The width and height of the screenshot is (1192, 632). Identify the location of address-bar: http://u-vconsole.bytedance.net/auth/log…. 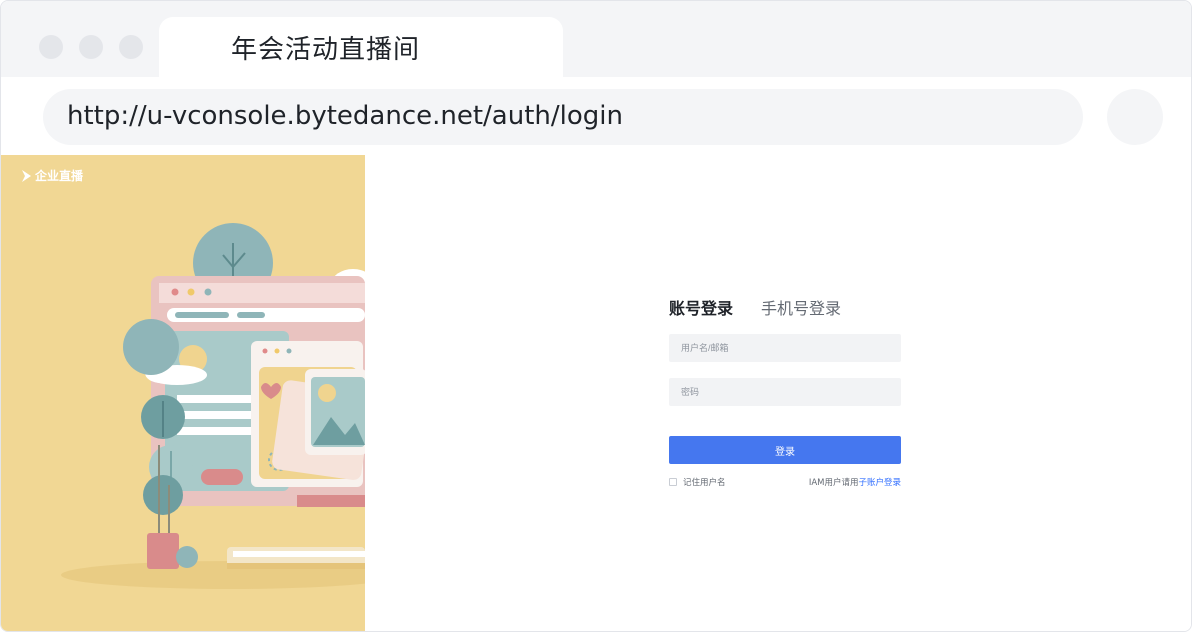
(563, 117).